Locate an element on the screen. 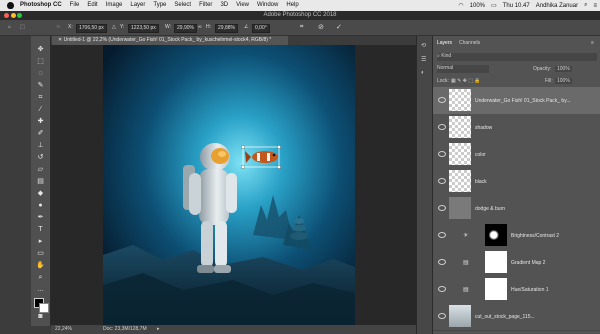 Image resolution: width=600 pixels, height=334 pixels. panel-dock-strip: ⟲ ☰ ◐ is located at coordinates (424, 185).